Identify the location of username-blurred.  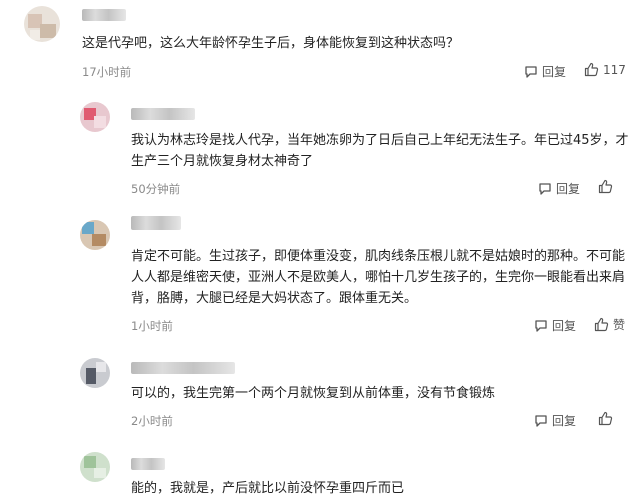
(148, 464).